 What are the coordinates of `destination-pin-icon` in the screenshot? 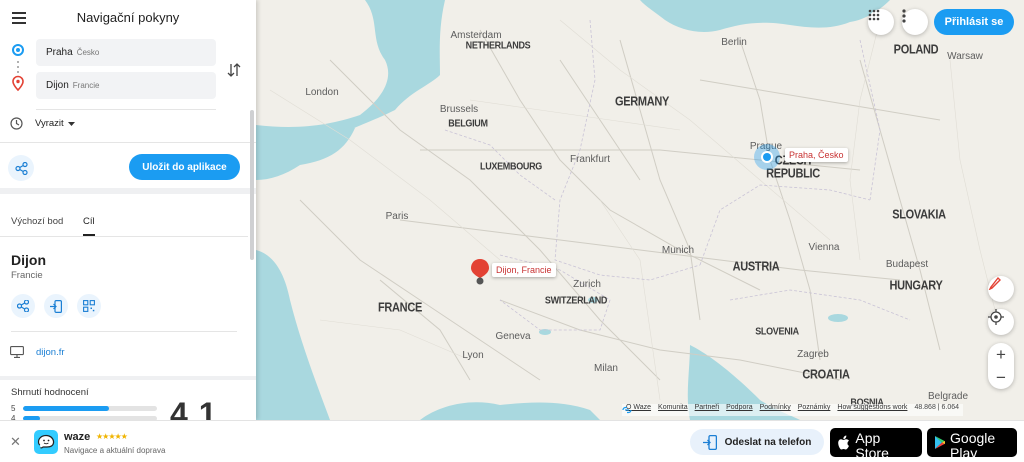 It's located at (480, 272).